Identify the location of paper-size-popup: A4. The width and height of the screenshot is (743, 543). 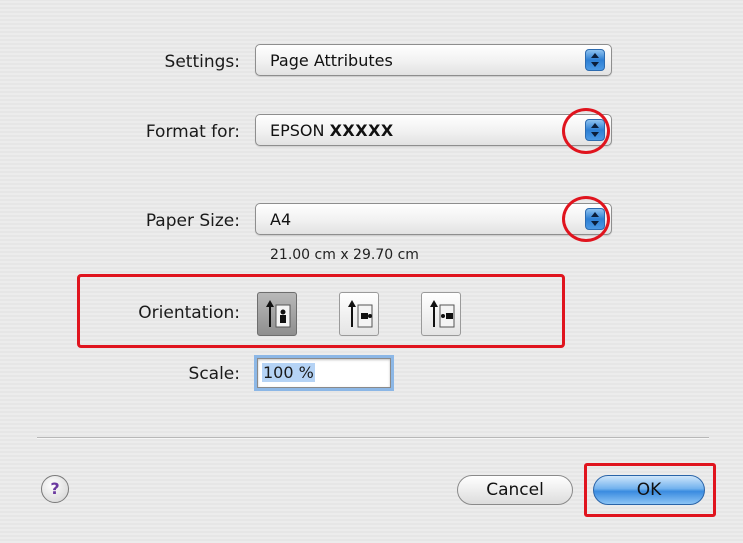
(433, 219).